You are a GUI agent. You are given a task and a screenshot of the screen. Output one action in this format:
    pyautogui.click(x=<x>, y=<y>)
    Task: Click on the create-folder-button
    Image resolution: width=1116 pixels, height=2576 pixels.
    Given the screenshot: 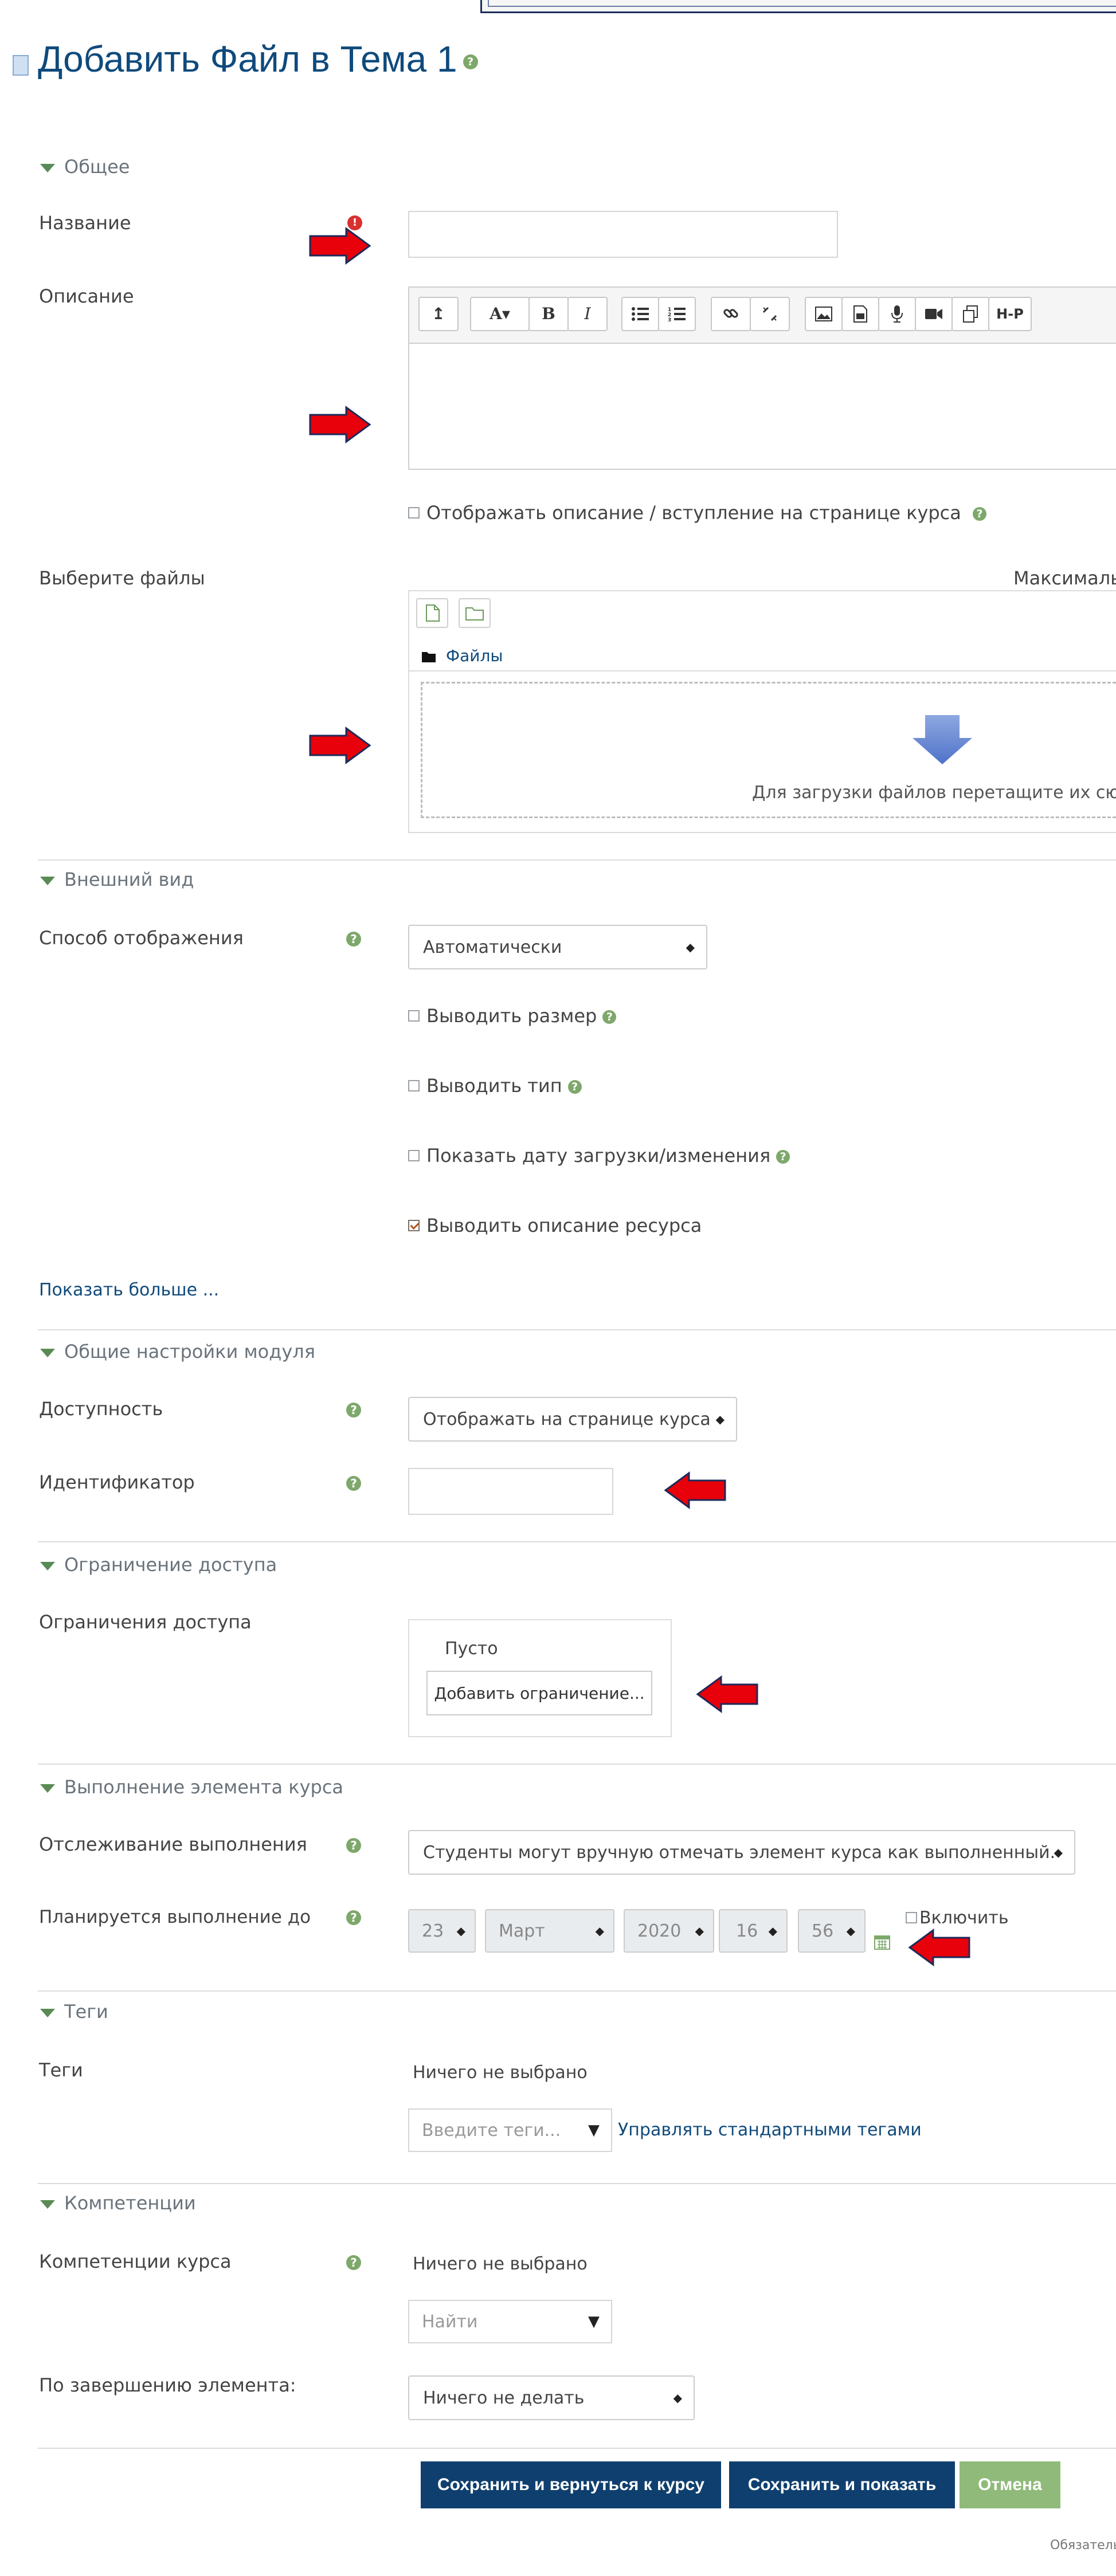 What is the action you would take?
    pyautogui.click(x=475, y=613)
    